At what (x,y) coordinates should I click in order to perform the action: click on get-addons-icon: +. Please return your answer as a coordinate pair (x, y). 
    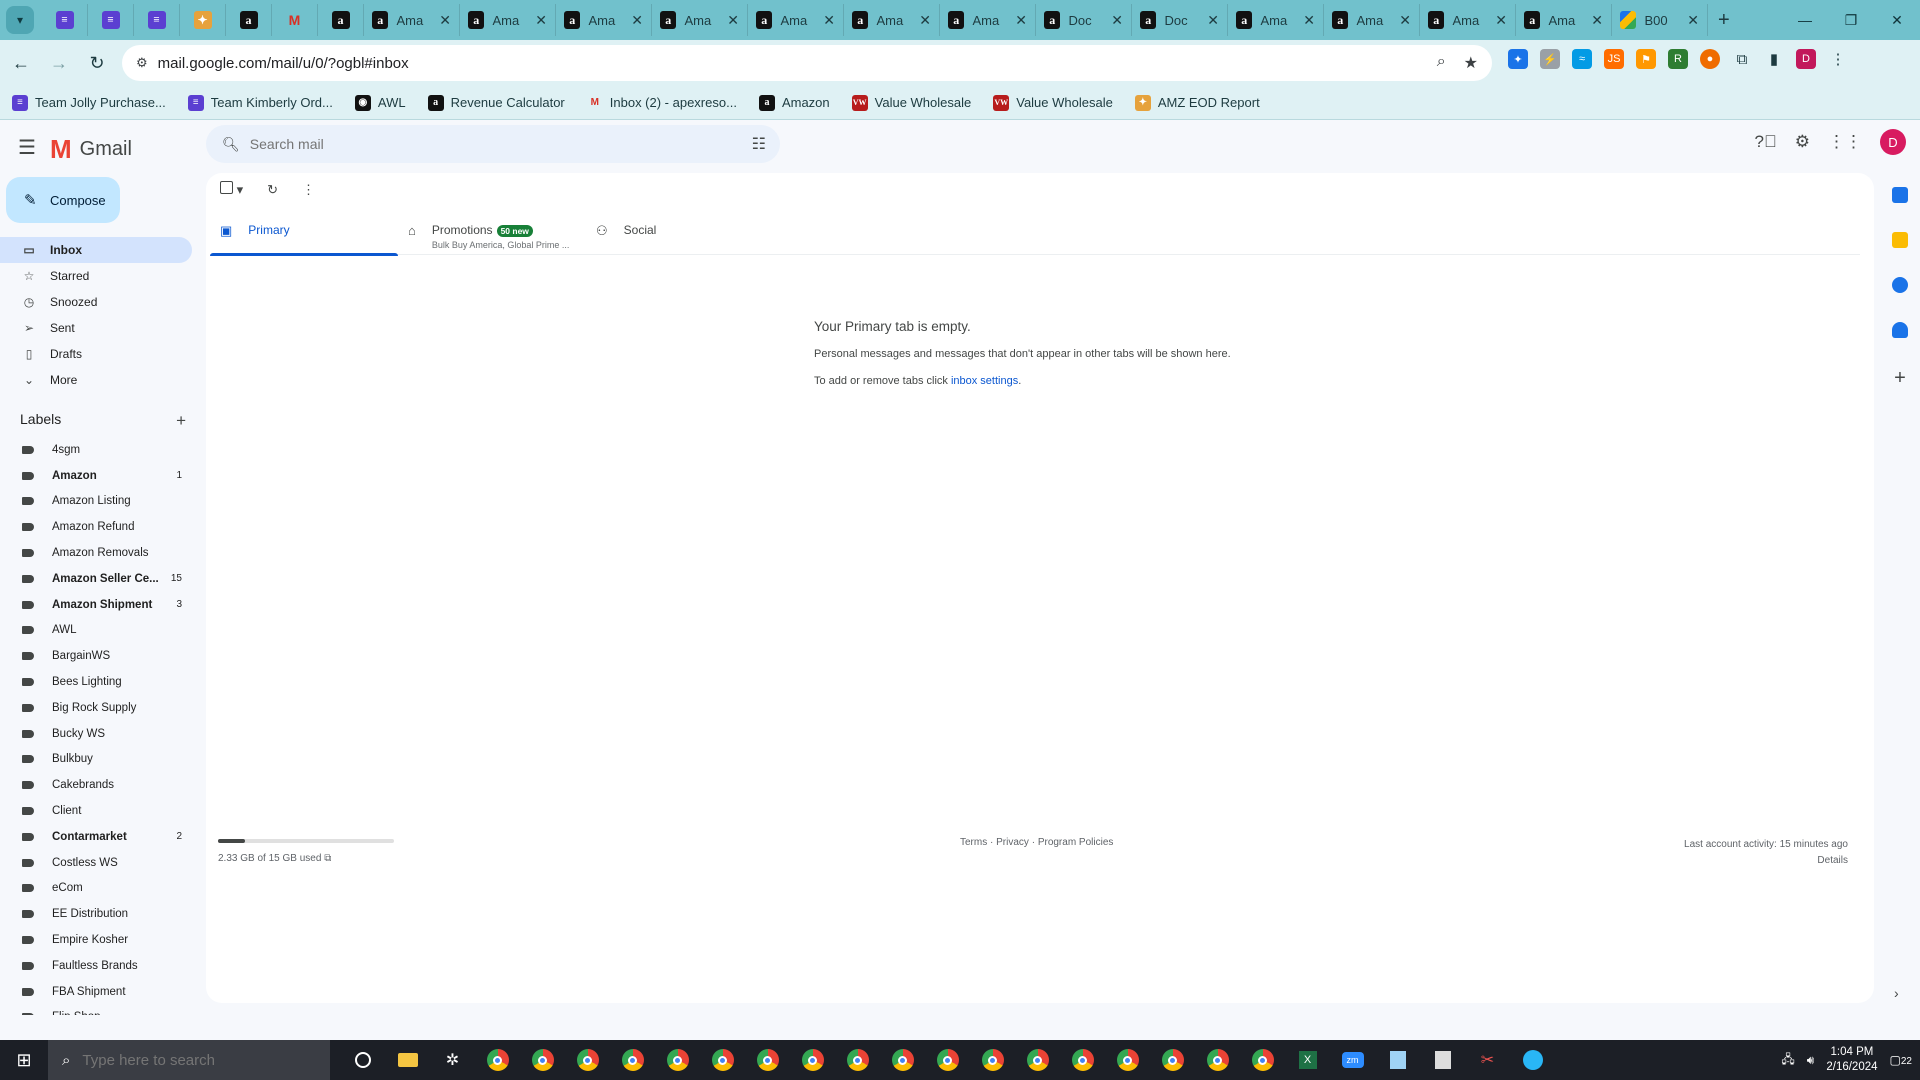
    Looking at the image, I should click on (1900, 378).